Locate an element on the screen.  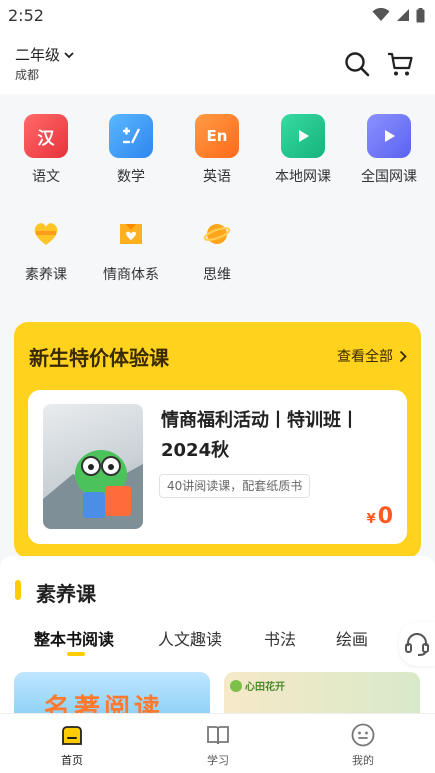
tab-label: 我的 is located at coordinates (363, 760).